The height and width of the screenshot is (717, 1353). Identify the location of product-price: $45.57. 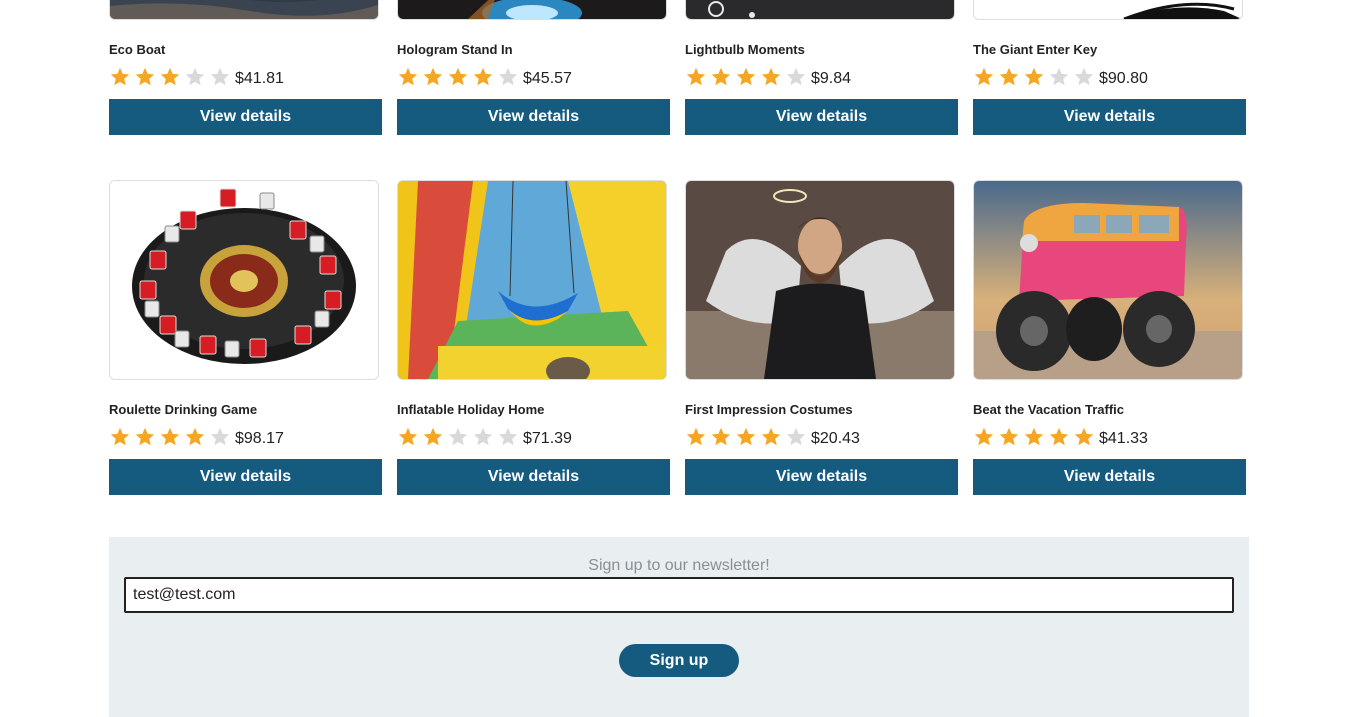
(547, 78).